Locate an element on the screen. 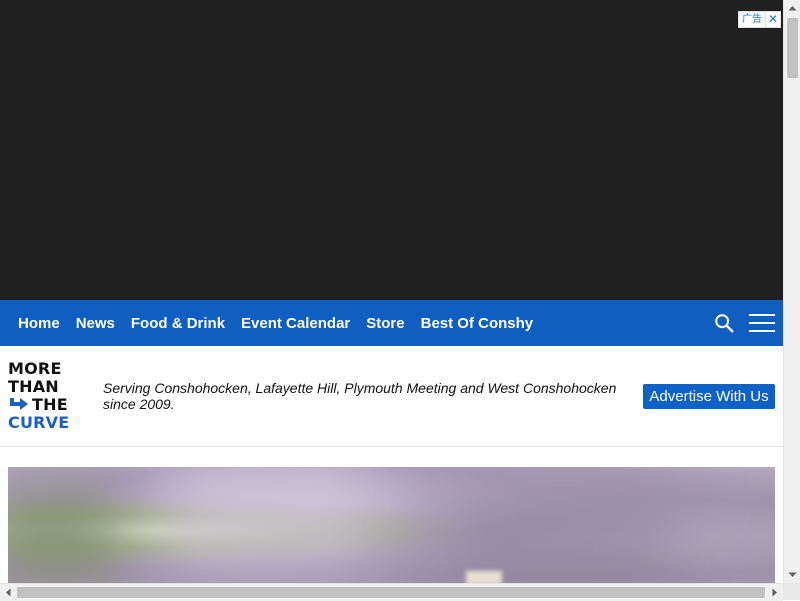  hamburger-menu-icon is located at coordinates (762, 323).